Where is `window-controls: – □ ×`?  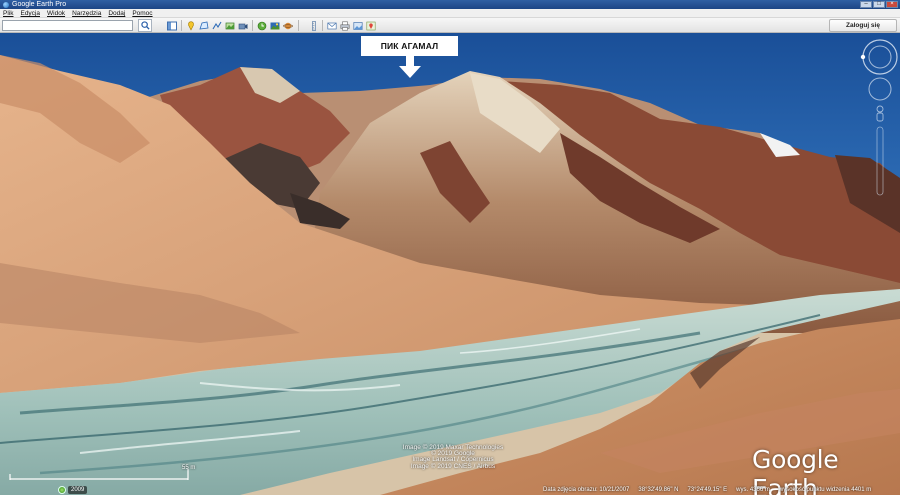 window-controls: – □ × is located at coordinates (879, 4).